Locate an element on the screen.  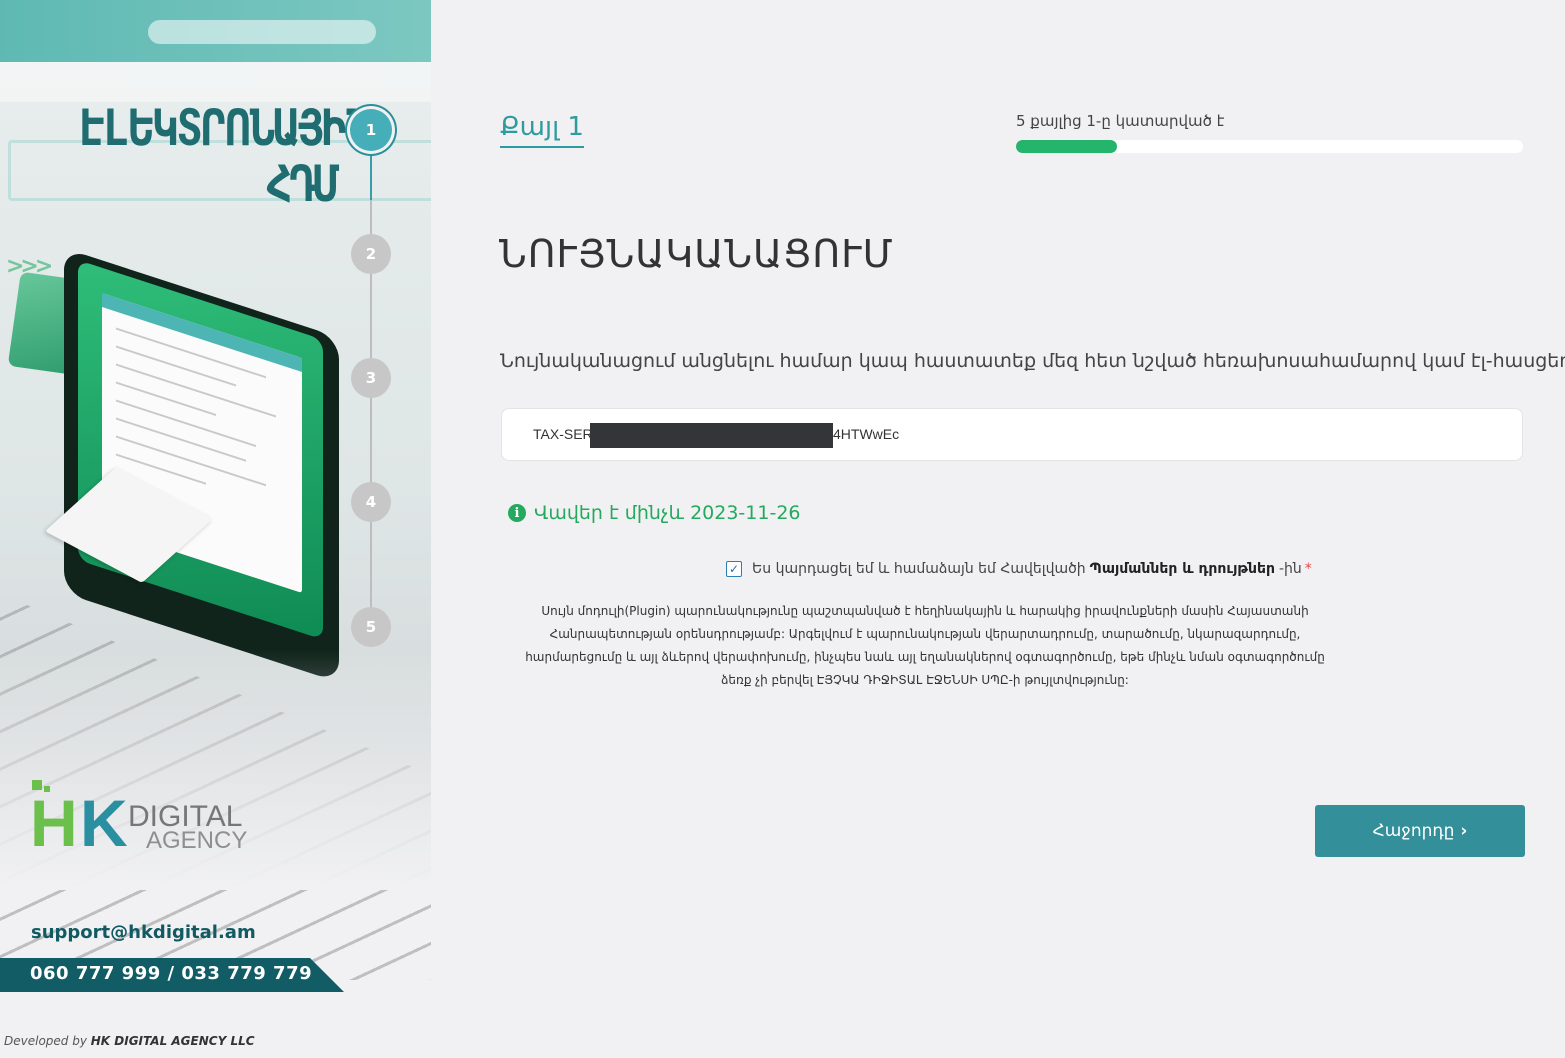
next-button-label: Հաջորդը is located at coordinates (1413, 831).